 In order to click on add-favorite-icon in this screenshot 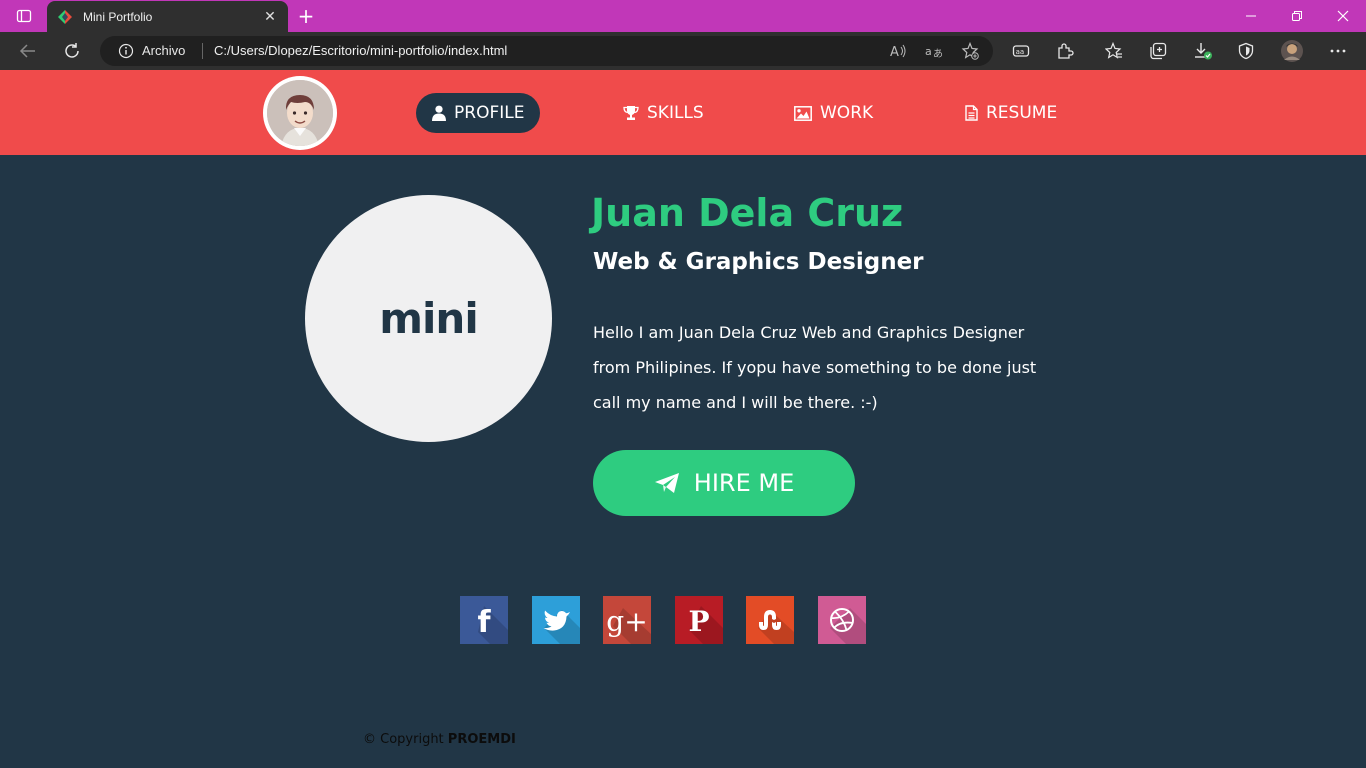, I will do `click(970, 51)`.